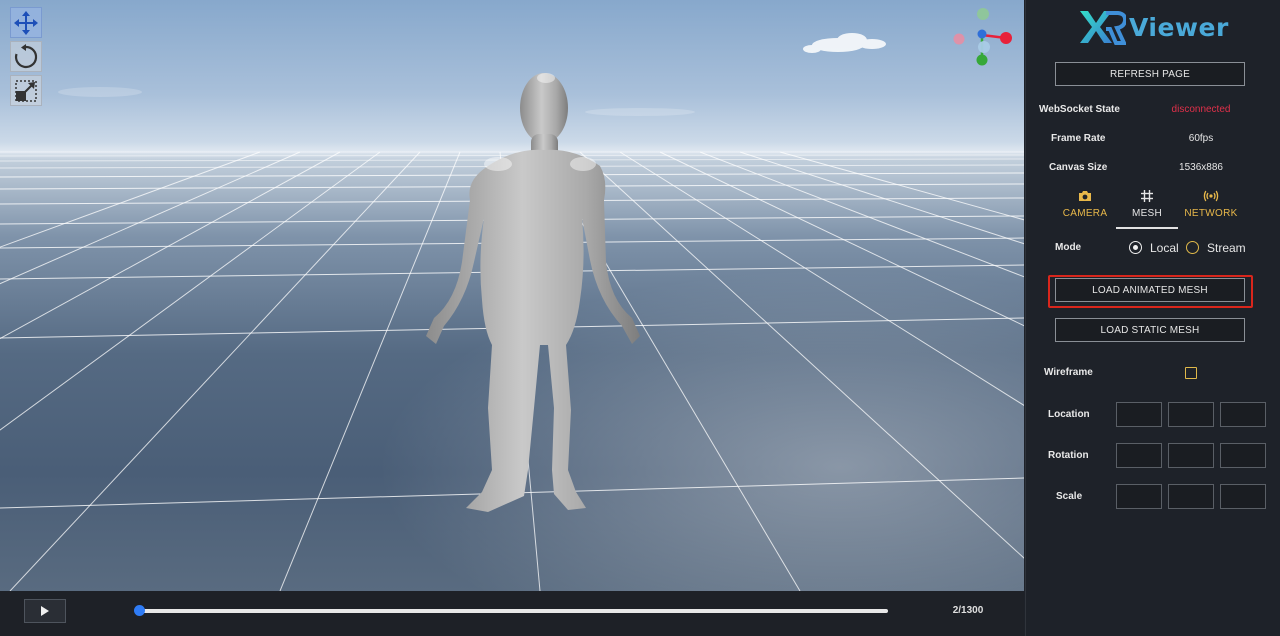 The image size is (1280, 636). I want to click on scale-label: Scale, so click(1069, 496).